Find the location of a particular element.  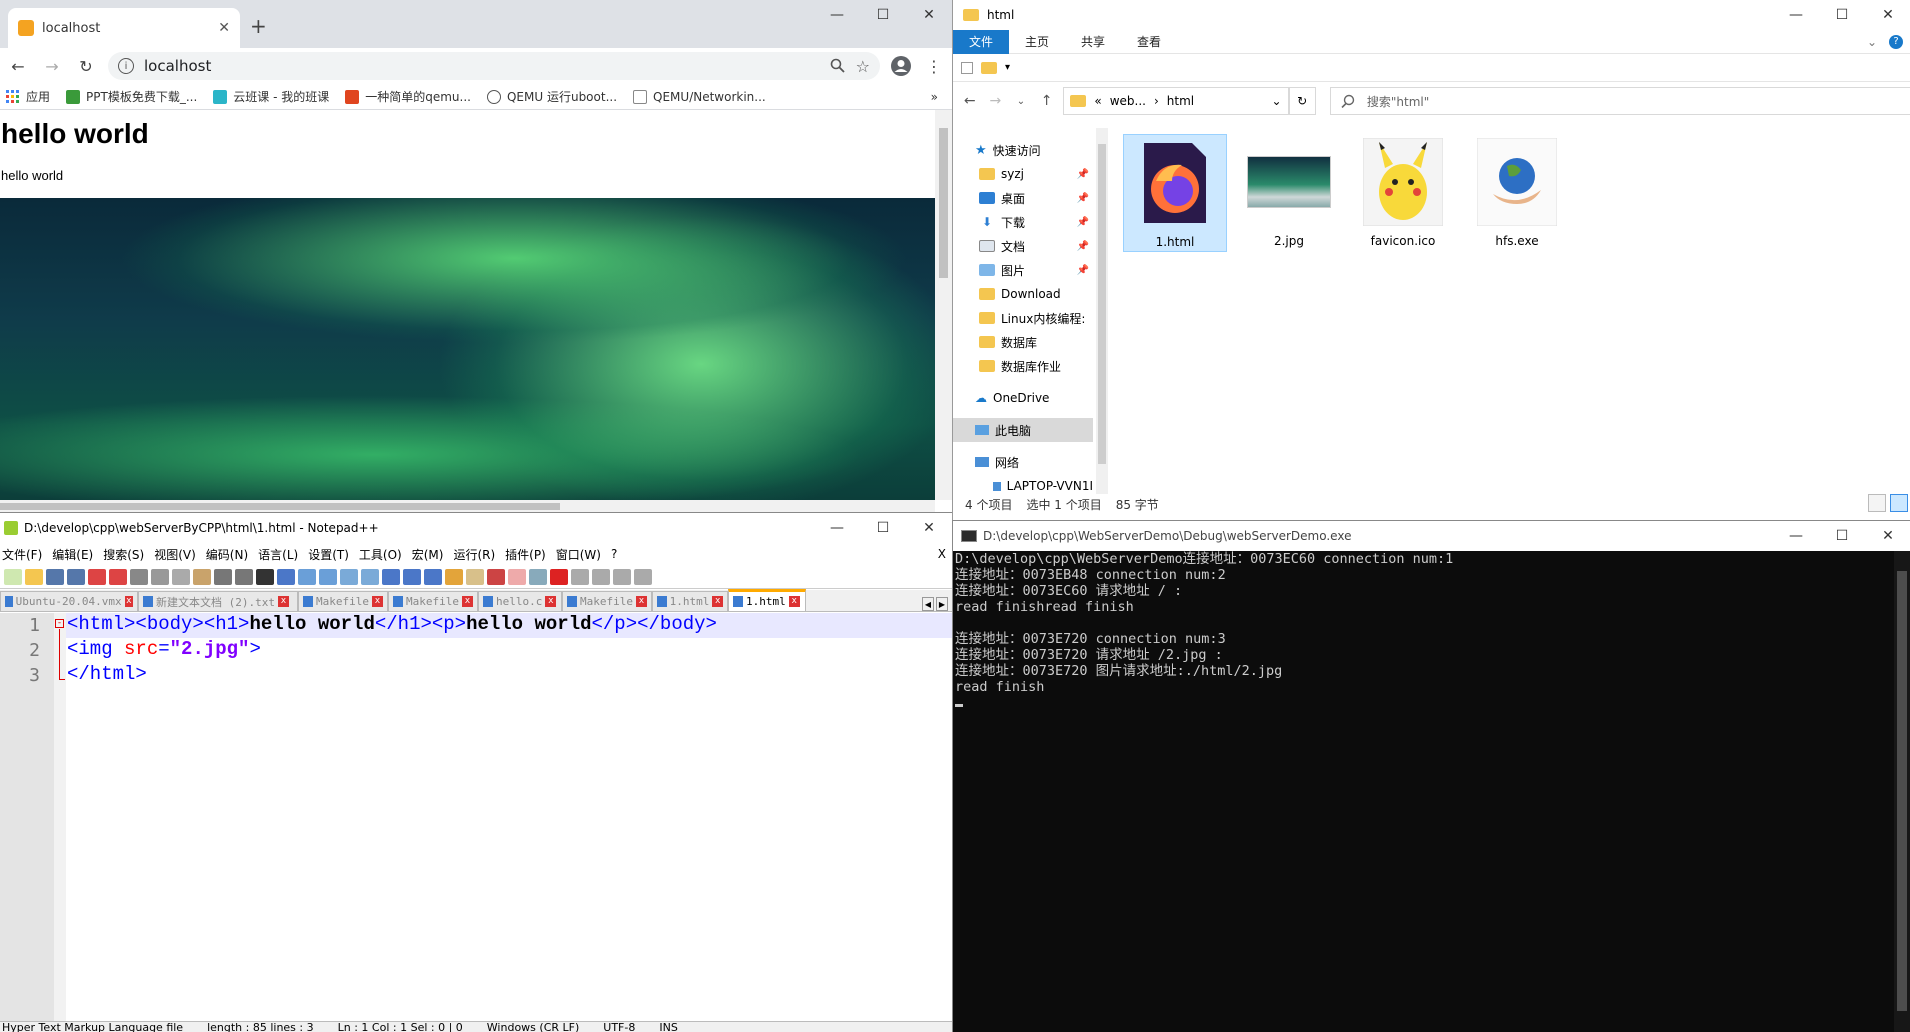

stop-macro-icon is located at coordinates (580, 576).